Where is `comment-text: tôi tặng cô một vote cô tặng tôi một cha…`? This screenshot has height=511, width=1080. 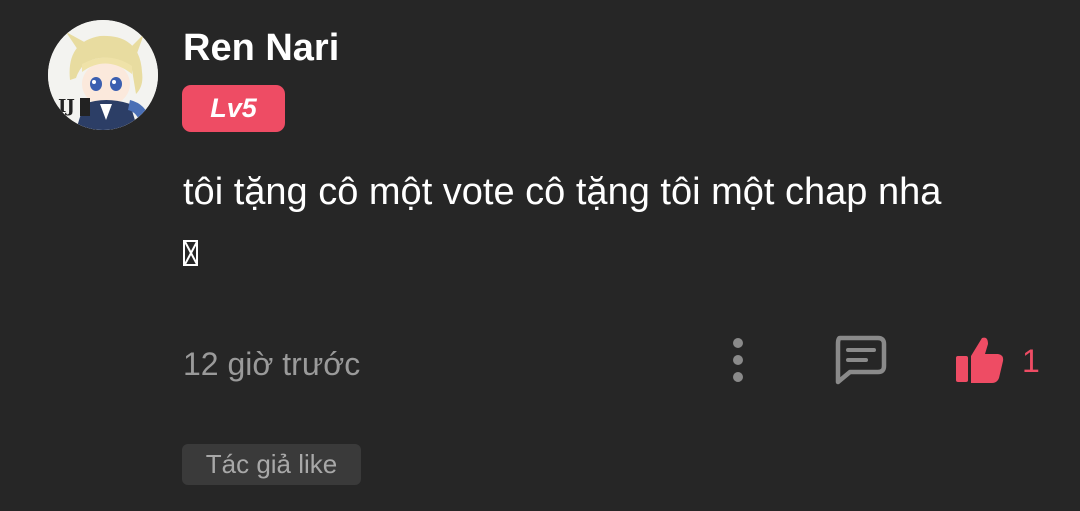
comment-text: tôi tặng cô một vote cô tặng tôi một cha… is located at coordinates (562, 192).